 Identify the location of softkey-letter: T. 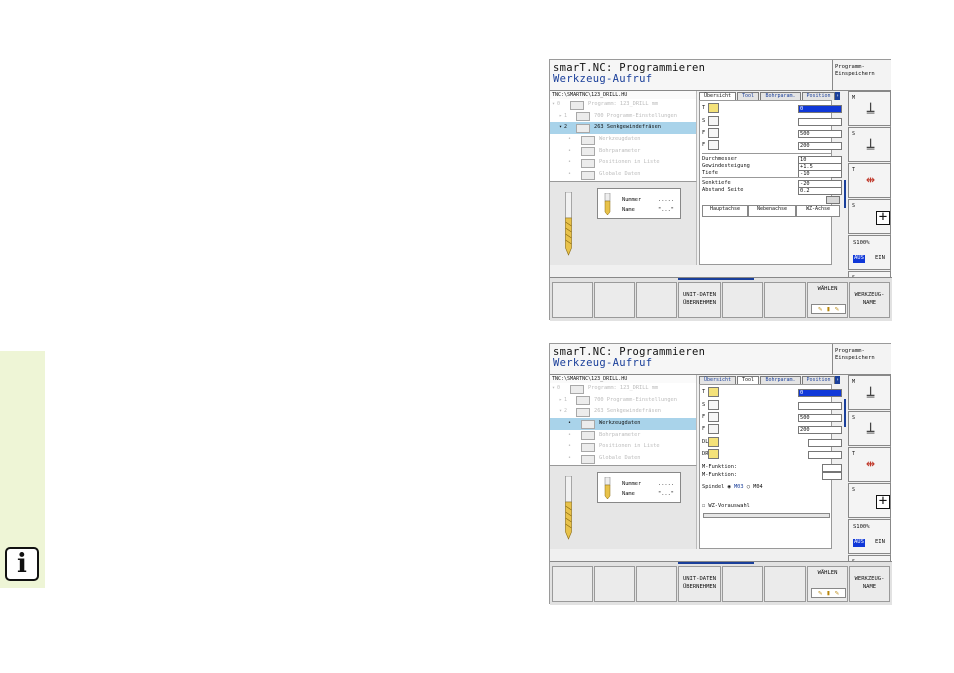
(854, 454).